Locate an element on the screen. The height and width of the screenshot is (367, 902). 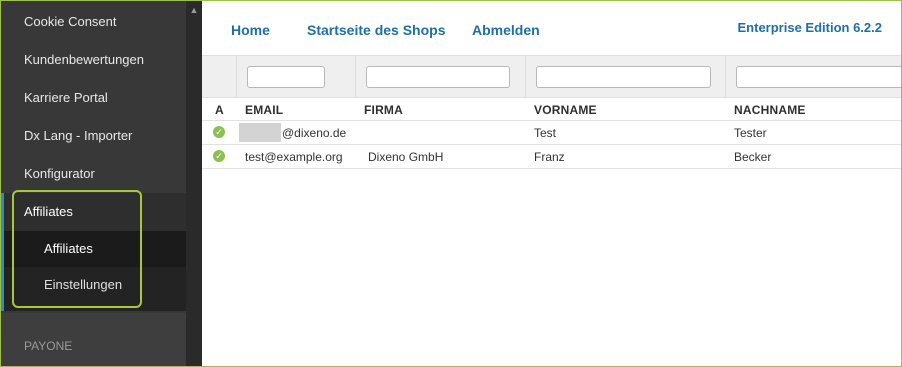
filter-firma-input is located at coordinates (438, 77).